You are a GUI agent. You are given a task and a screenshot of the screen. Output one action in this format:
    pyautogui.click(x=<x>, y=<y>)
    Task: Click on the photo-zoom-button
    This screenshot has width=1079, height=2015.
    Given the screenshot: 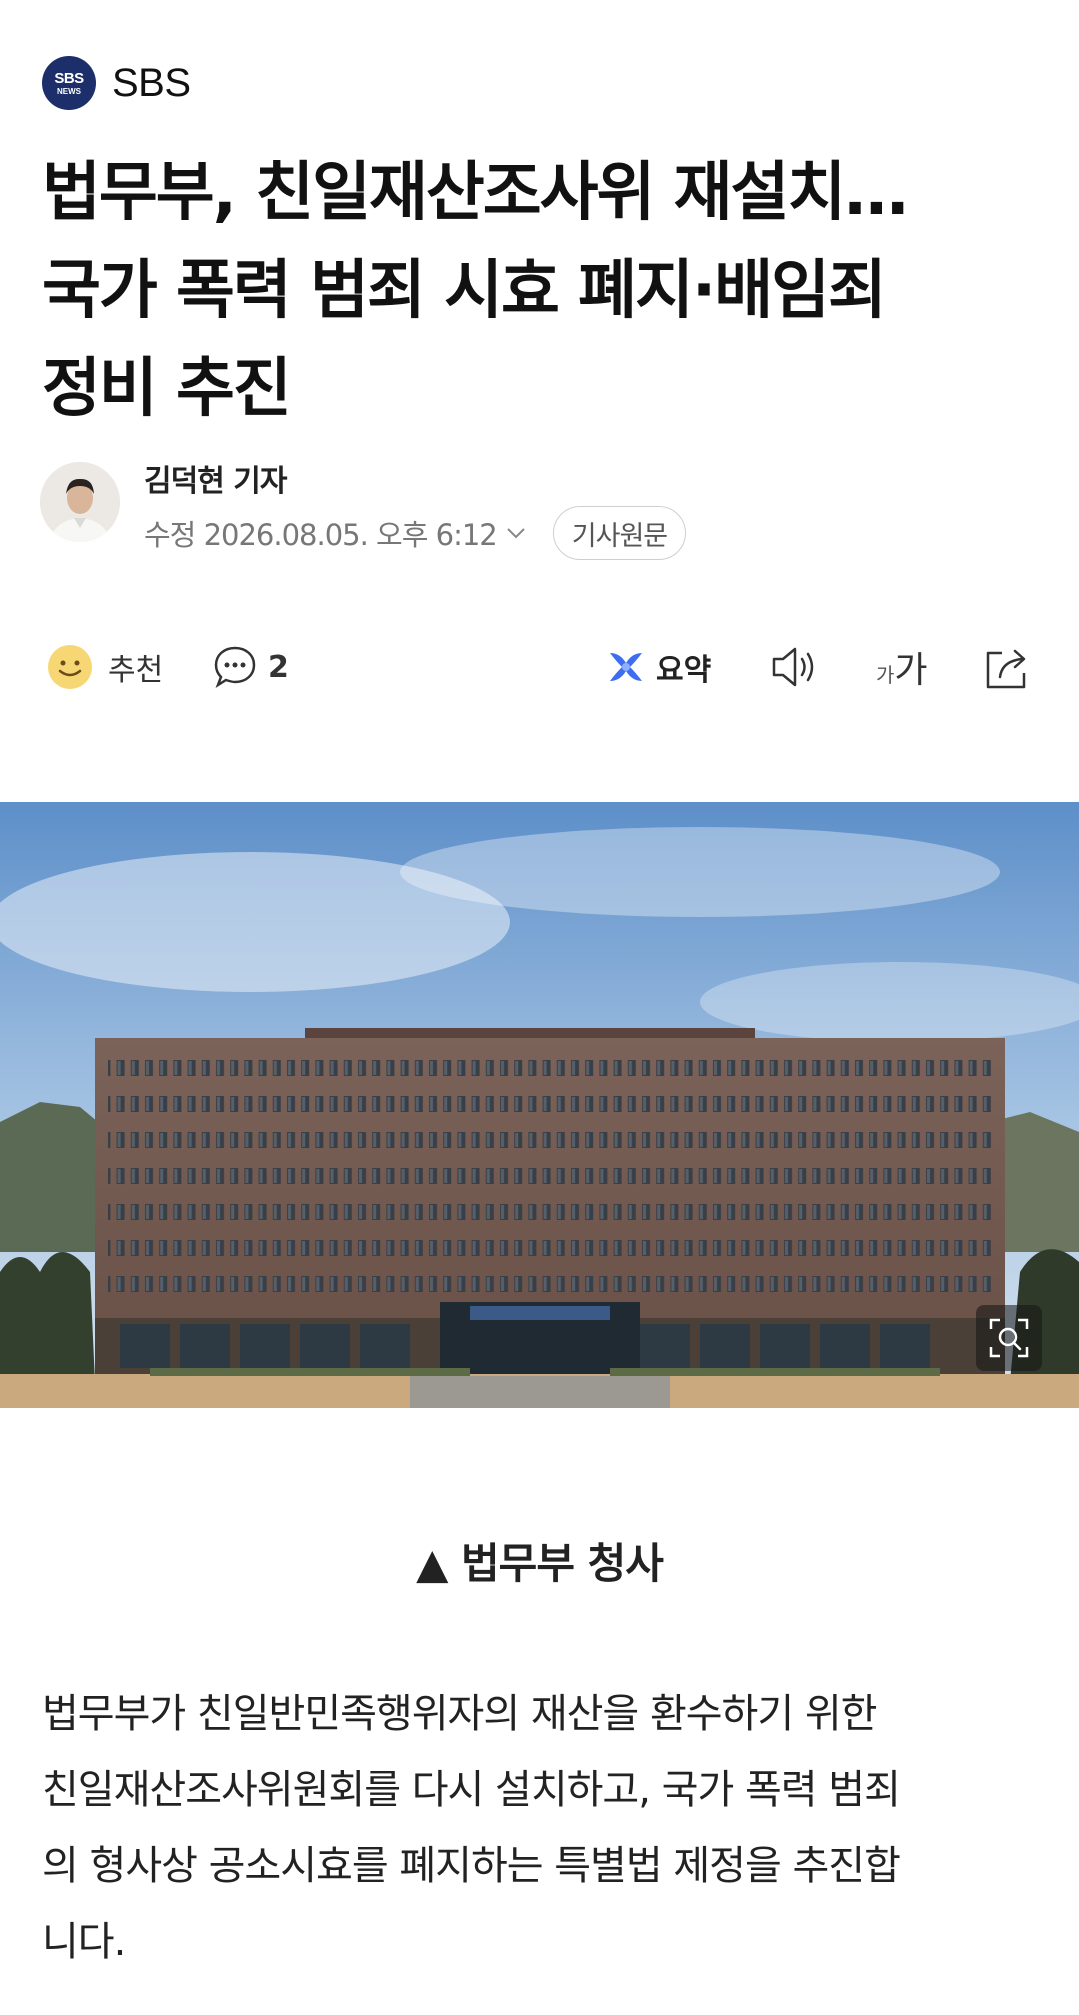 What is the action you would take?
    pyautogui.click(x=1009, y=1338)
    